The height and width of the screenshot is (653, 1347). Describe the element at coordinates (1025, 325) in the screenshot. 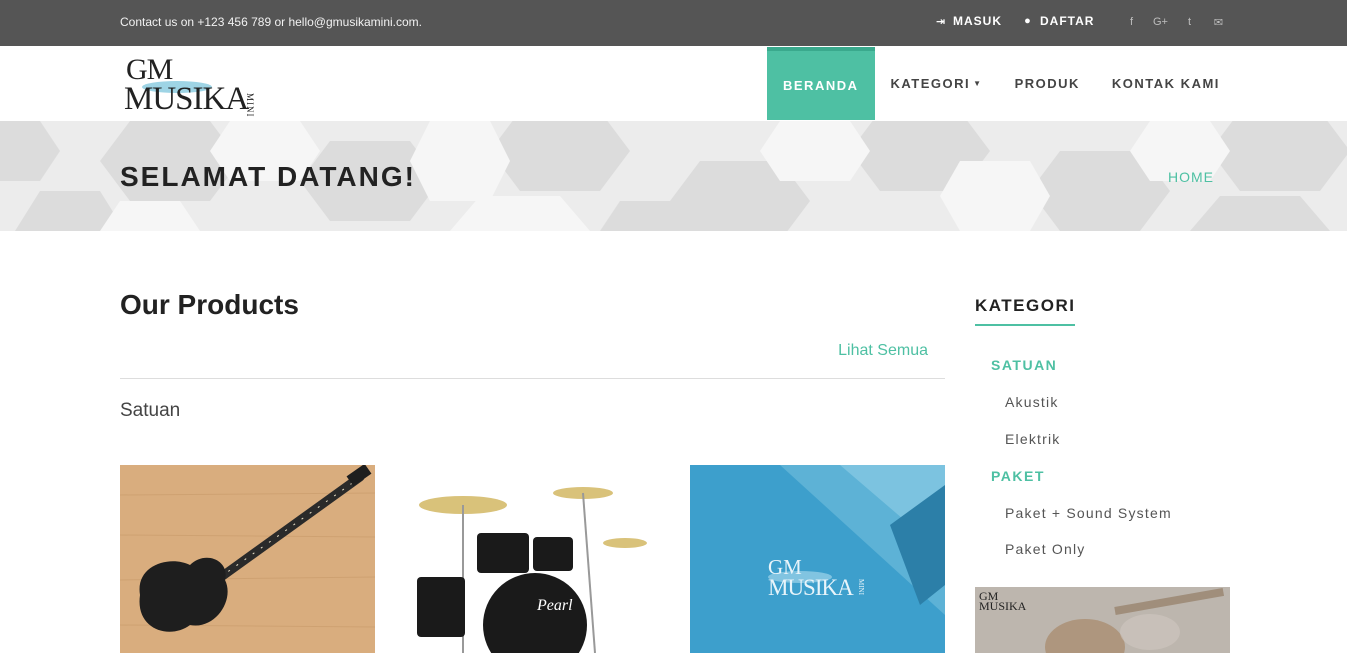

I see `title-underline` at that location.